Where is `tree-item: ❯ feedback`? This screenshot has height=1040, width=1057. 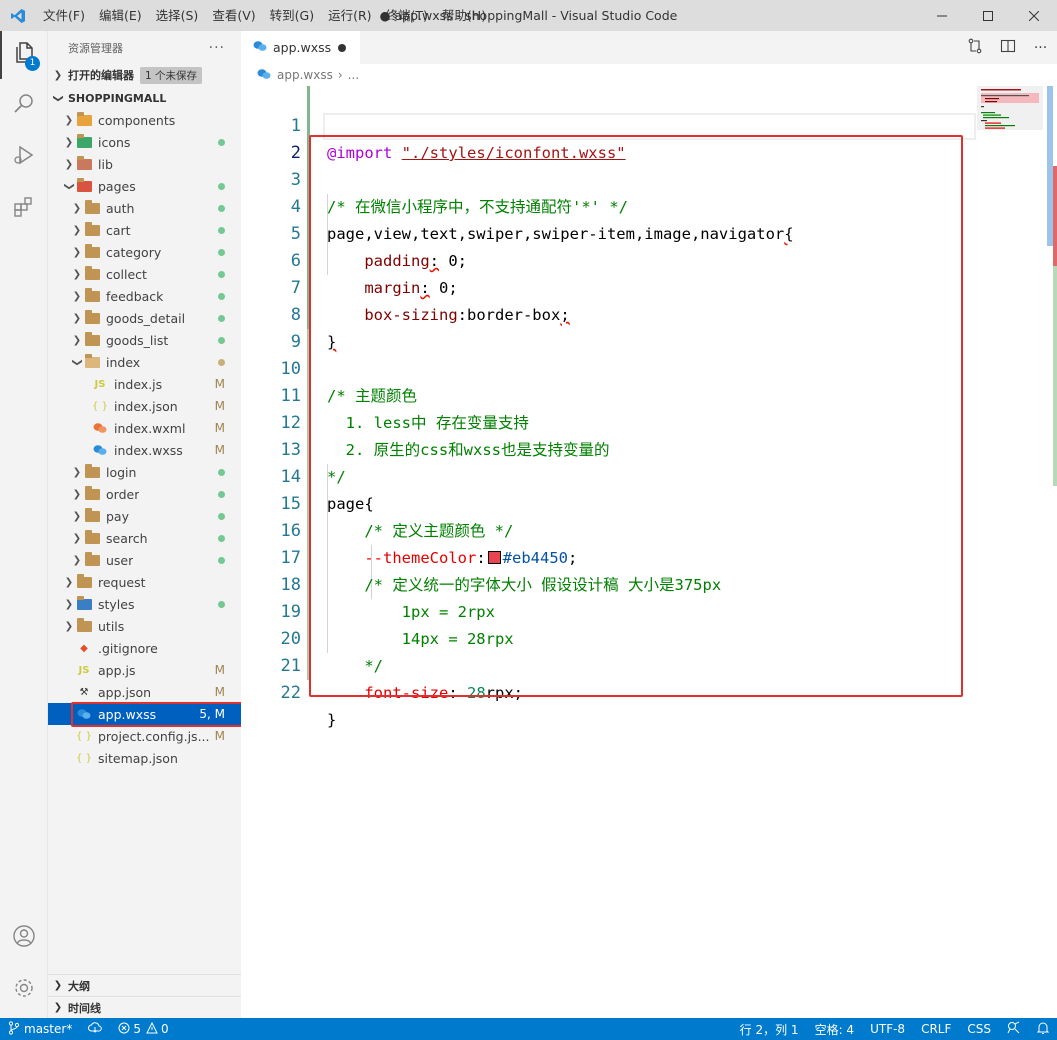
tree-item: ❯ feedback is located at coordinates (144, 296).